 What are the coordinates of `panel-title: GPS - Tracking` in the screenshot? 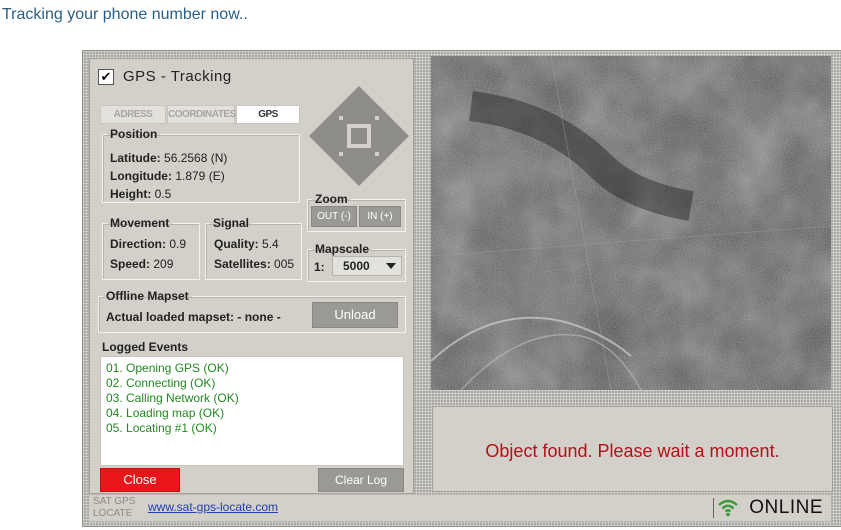 It's located at (177, 76).